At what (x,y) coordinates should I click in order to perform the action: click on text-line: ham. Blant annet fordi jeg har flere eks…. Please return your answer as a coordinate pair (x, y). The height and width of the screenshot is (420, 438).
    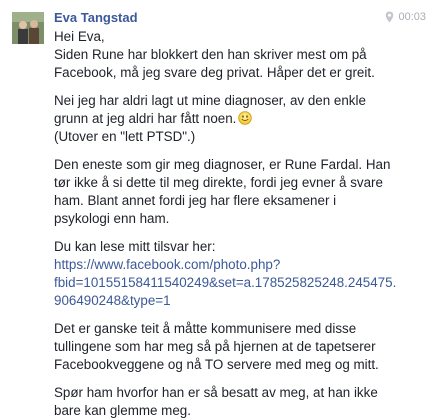
    Looking at the image, I should click on (195, 200).